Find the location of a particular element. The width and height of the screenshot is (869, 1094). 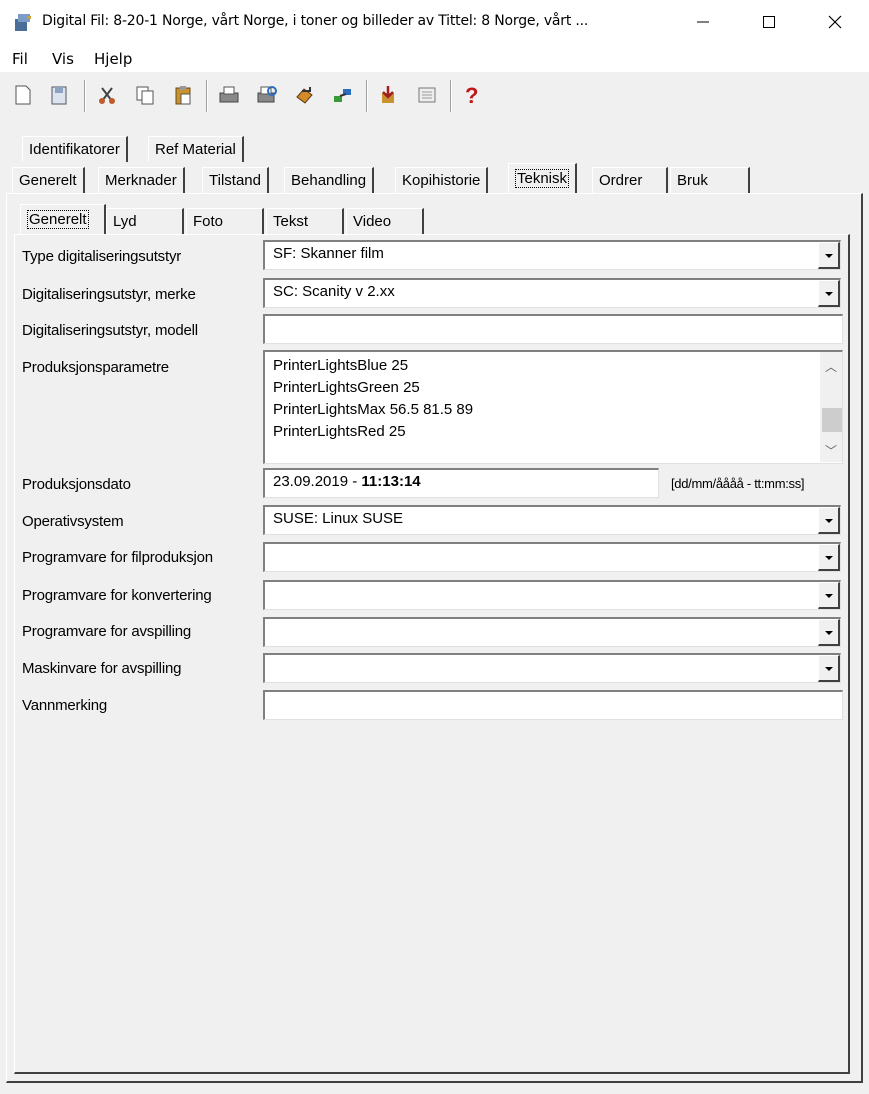

help-icon: ? is located at coordinates (471, 95).